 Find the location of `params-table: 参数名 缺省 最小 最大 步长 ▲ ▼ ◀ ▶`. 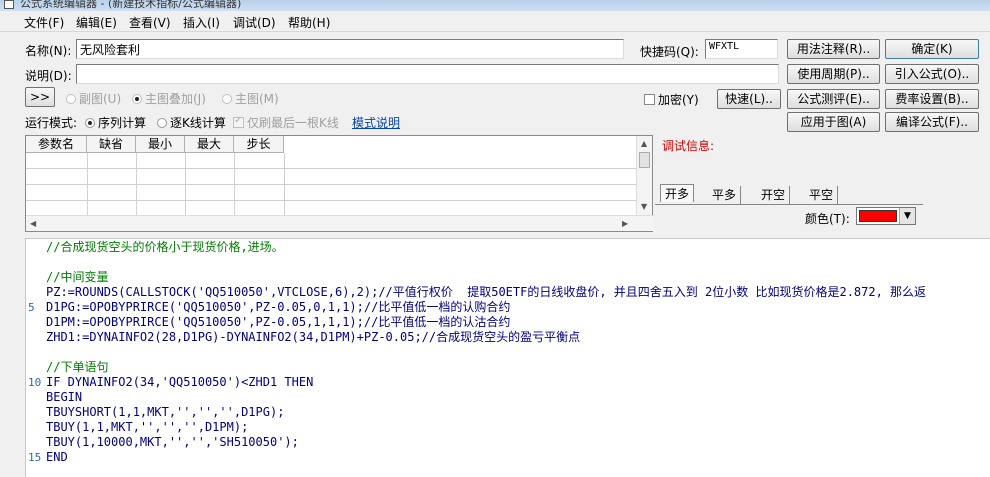

params-table: 参数名 缺省 最小 最大 步长 ▲ ▼ ◀ ▶ is located at coordinates (339, 183).